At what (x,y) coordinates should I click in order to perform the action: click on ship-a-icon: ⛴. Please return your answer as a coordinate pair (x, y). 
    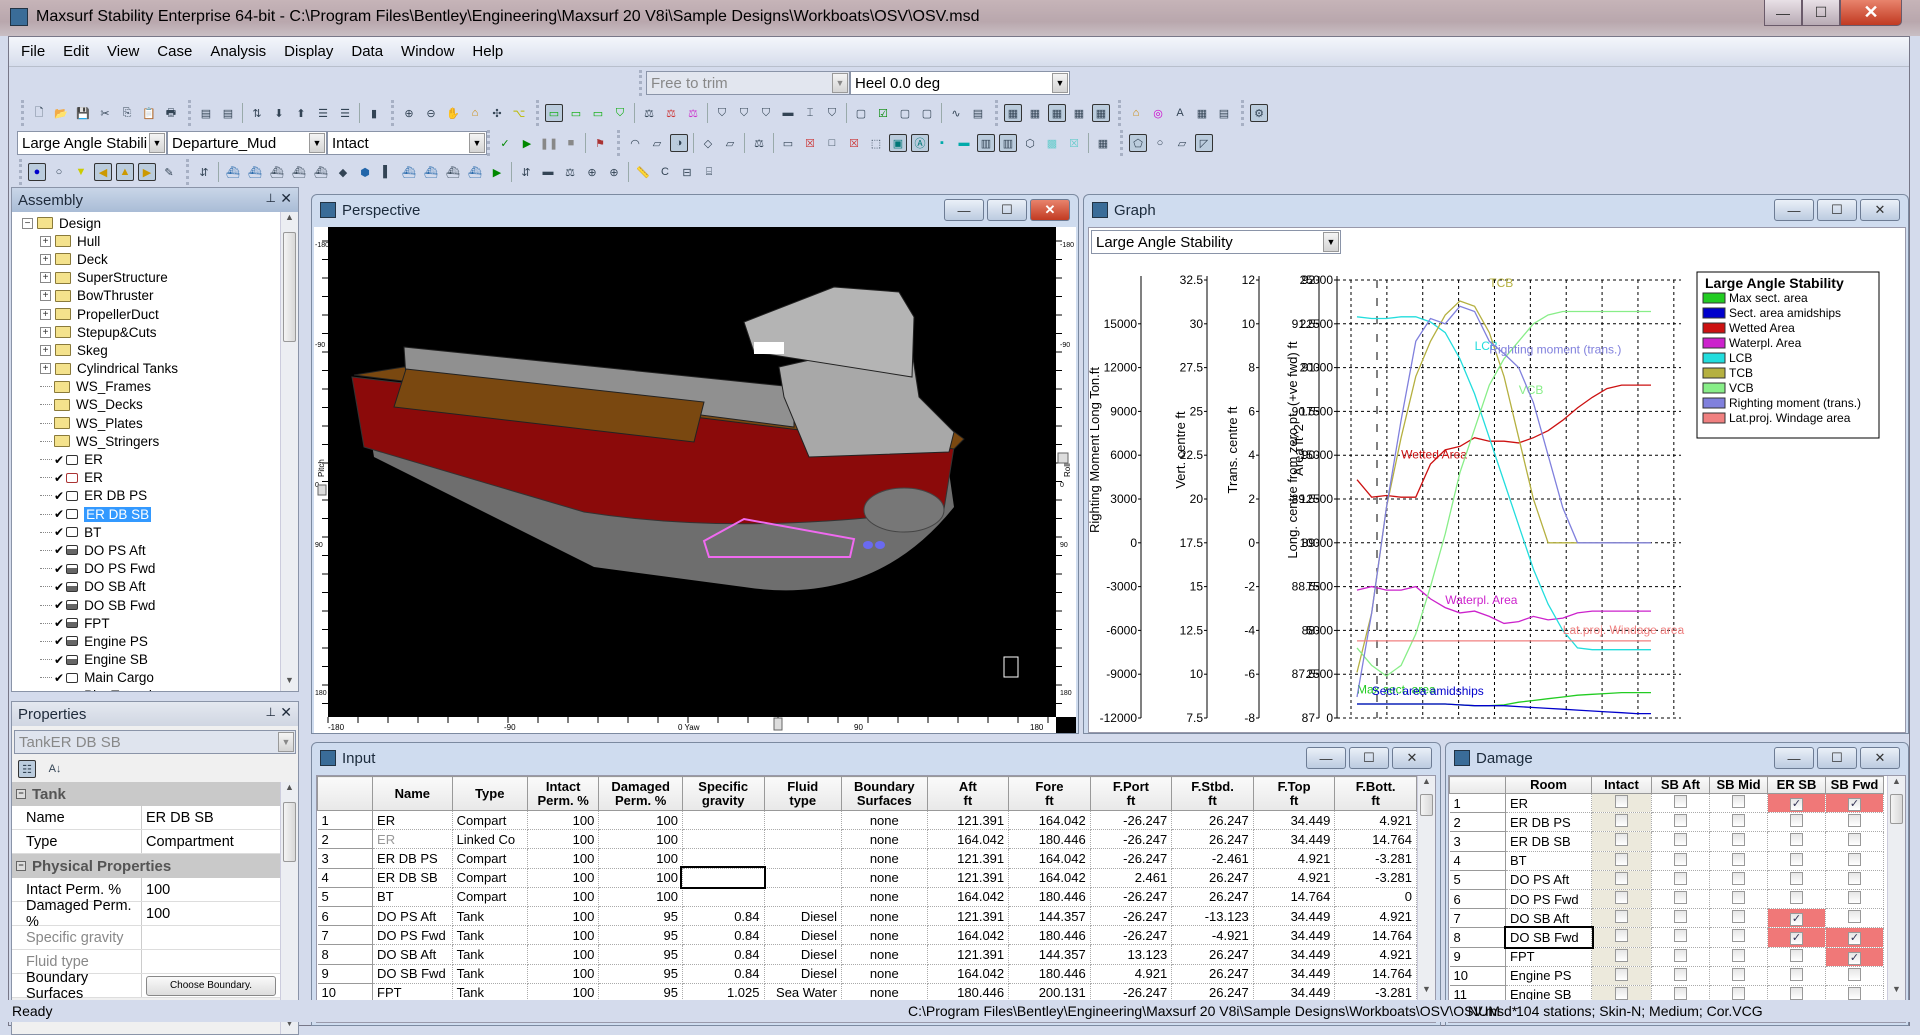
    Looking at the image, I should click on (233, 172).